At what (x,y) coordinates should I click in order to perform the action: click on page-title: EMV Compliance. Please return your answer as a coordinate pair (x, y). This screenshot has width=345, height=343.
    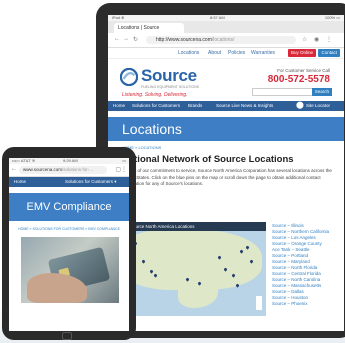
    Looking at the image, I should click on (69, 207).